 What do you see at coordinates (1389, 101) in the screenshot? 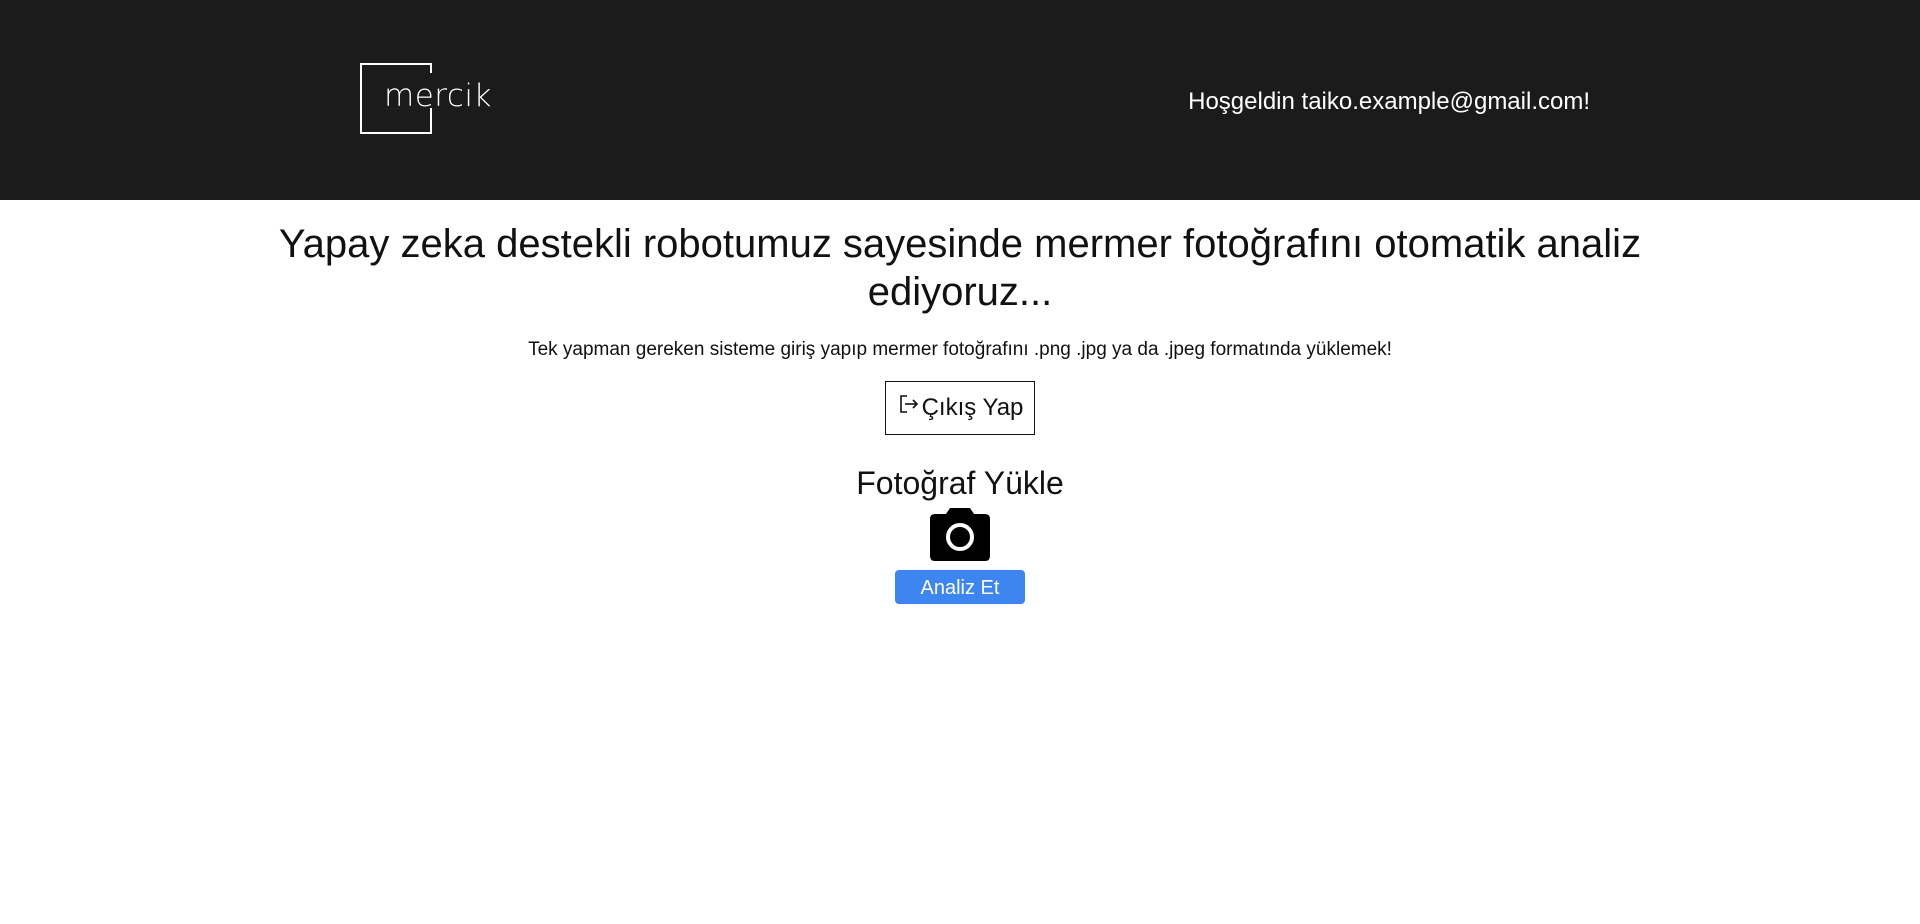
I see `welcome-message: Hoşgeldin taiko.example@gmail.com!` at bounding box center [1389, 101].